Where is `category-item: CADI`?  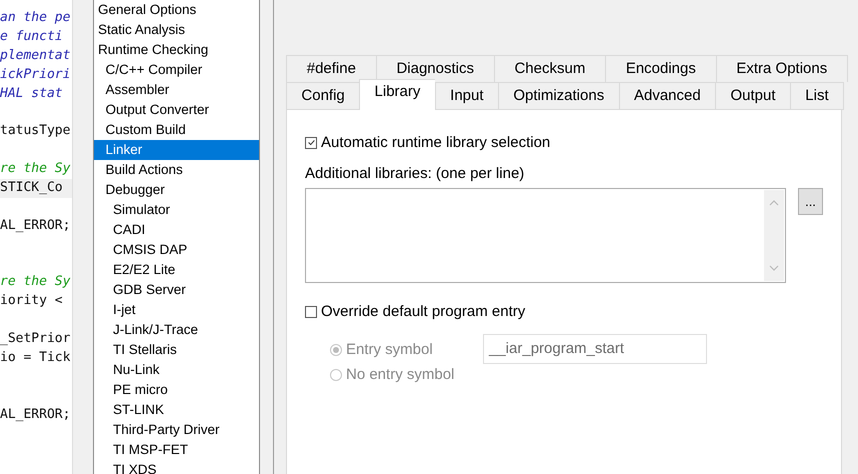
category-item: CADI is located at coordinates (176, 230).